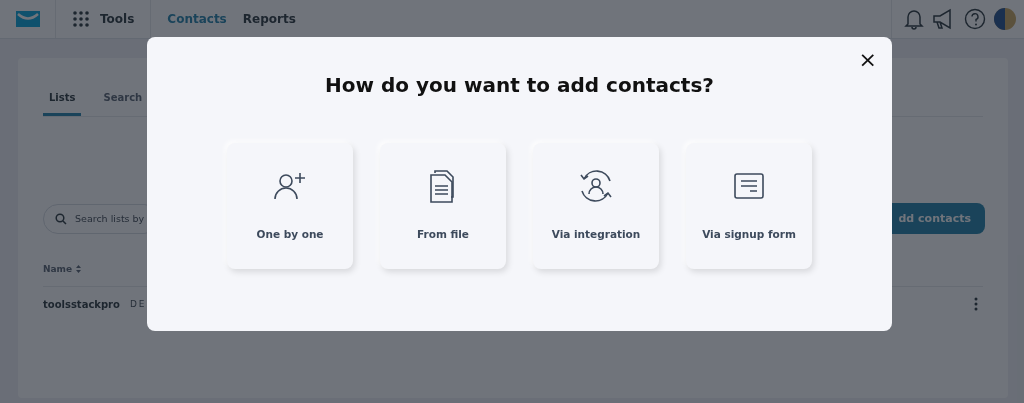  Describe the element at coordinates (443, 206) in the screenshot. I see `option-card: From file` at that location.